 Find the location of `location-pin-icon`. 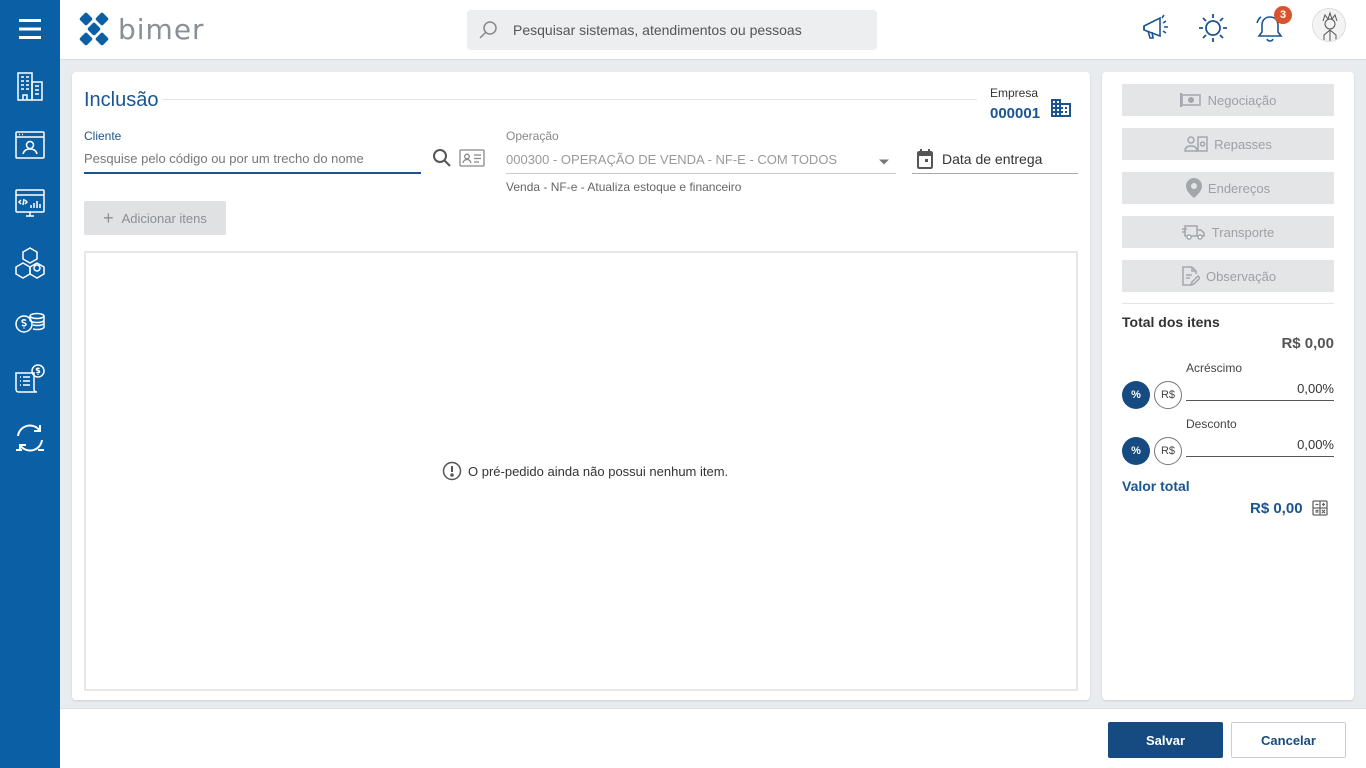

location-pin-icon is located at coordinates (1193, 188).